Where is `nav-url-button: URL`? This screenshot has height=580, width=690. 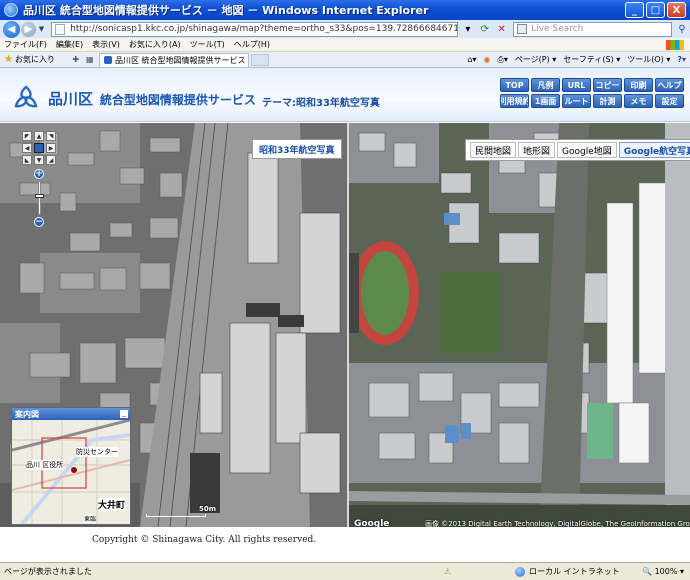
nav-url-button: URL is located at coordinates (576, 85).